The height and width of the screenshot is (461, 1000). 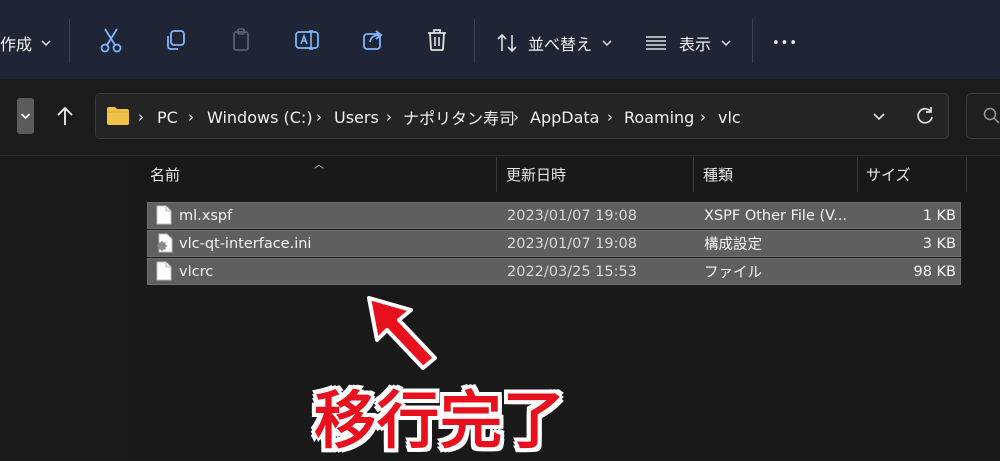 What do you see at coordinates (196, 271) in the screenshot?
I see `file-name: vlcrc` at bounding box center [196, 271].